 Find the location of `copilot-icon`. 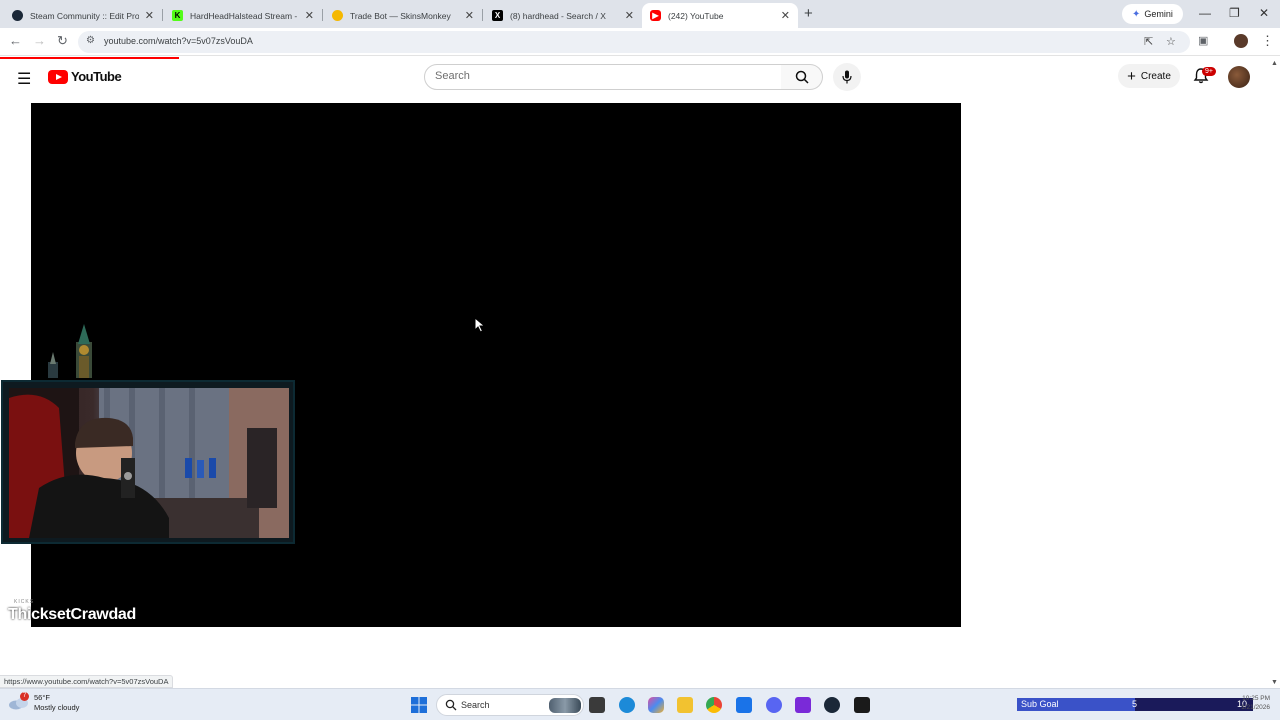

copilot-icon is located at coordinates (656, 705).